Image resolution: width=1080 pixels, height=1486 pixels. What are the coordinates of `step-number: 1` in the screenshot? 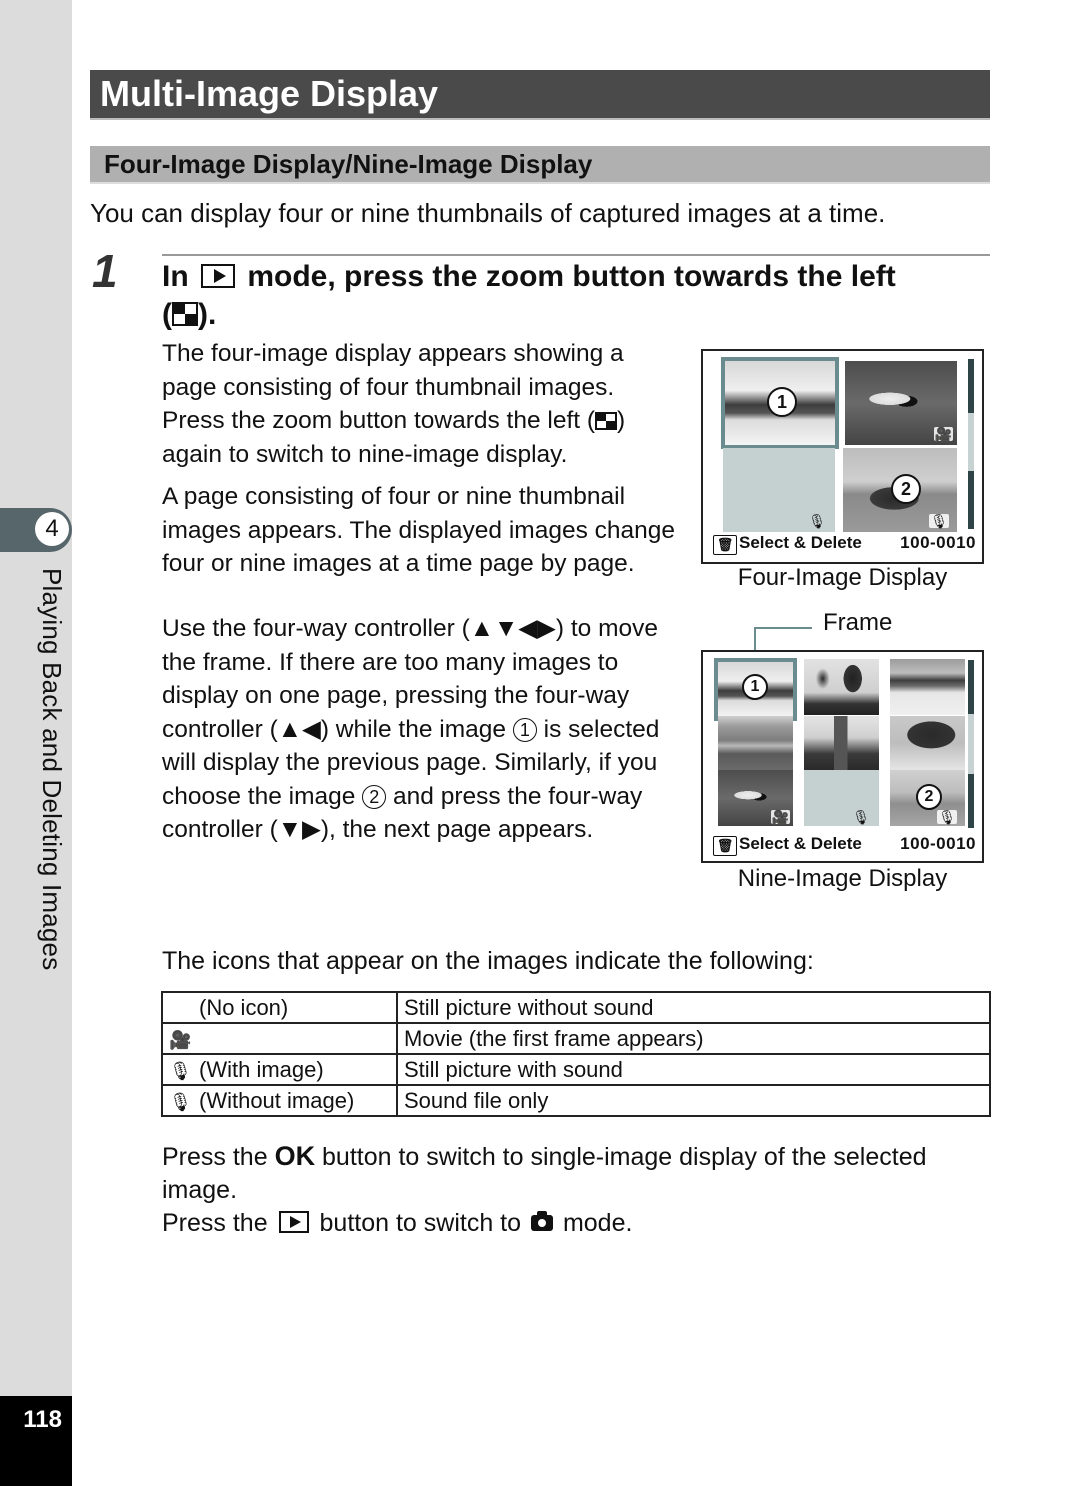 It's located at (105, 271).